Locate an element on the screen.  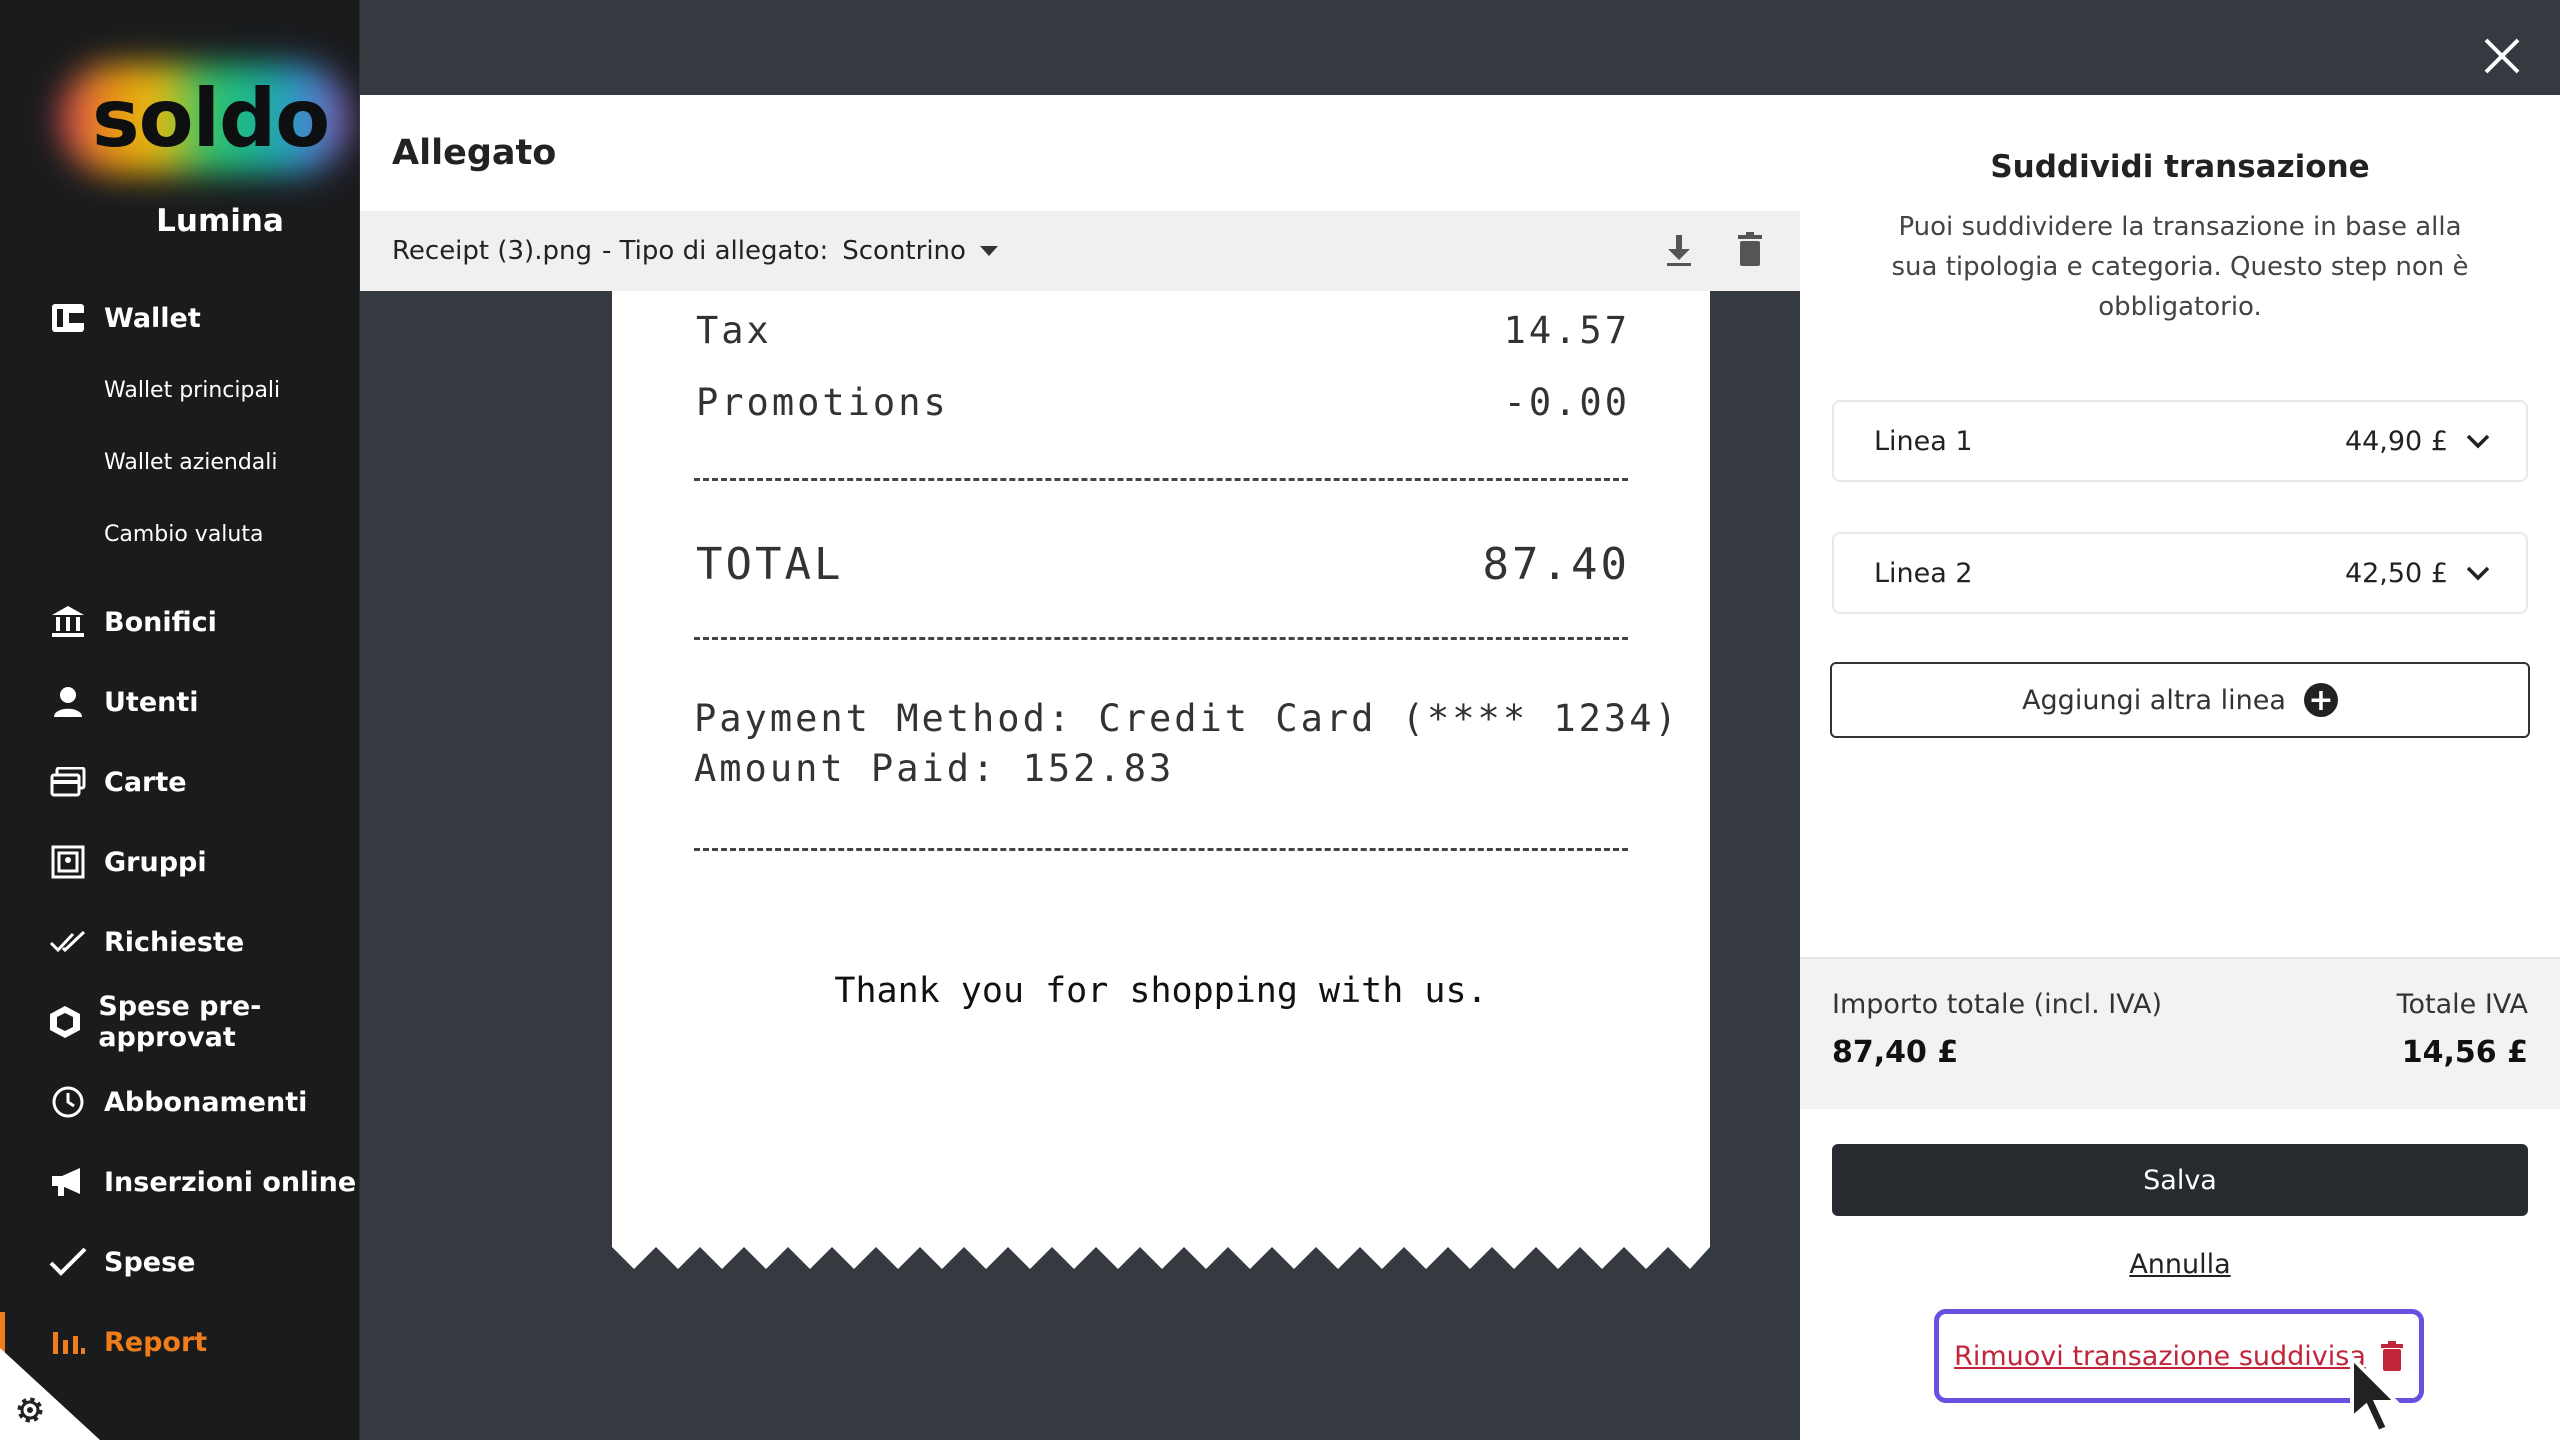
add-line-button: Aggiungi altra linea + is located at coordinates (2180, 700).